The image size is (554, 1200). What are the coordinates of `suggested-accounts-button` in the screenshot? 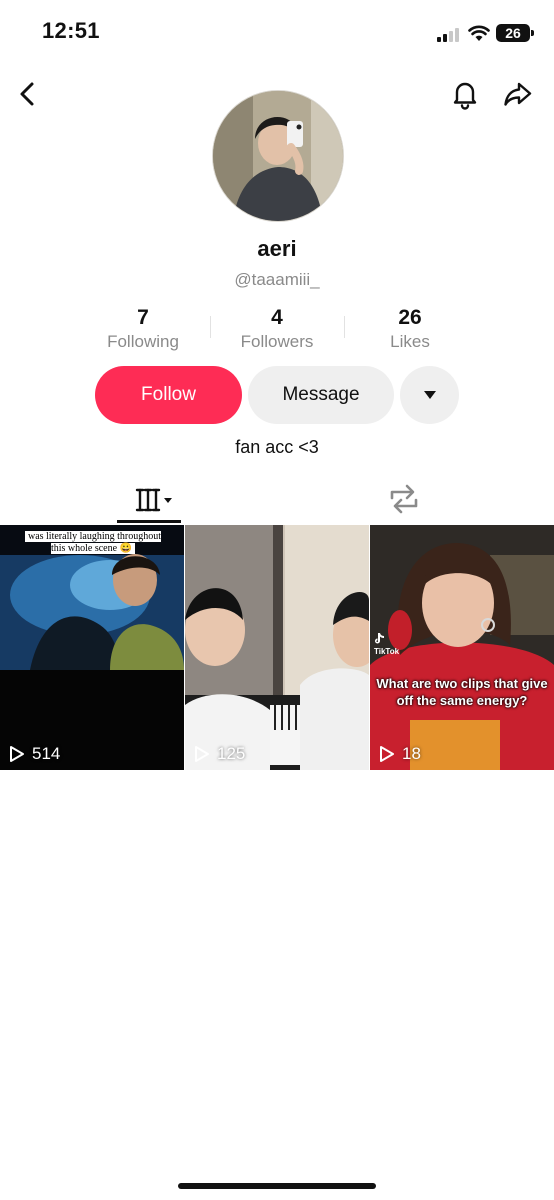 It's located at (429, 395).